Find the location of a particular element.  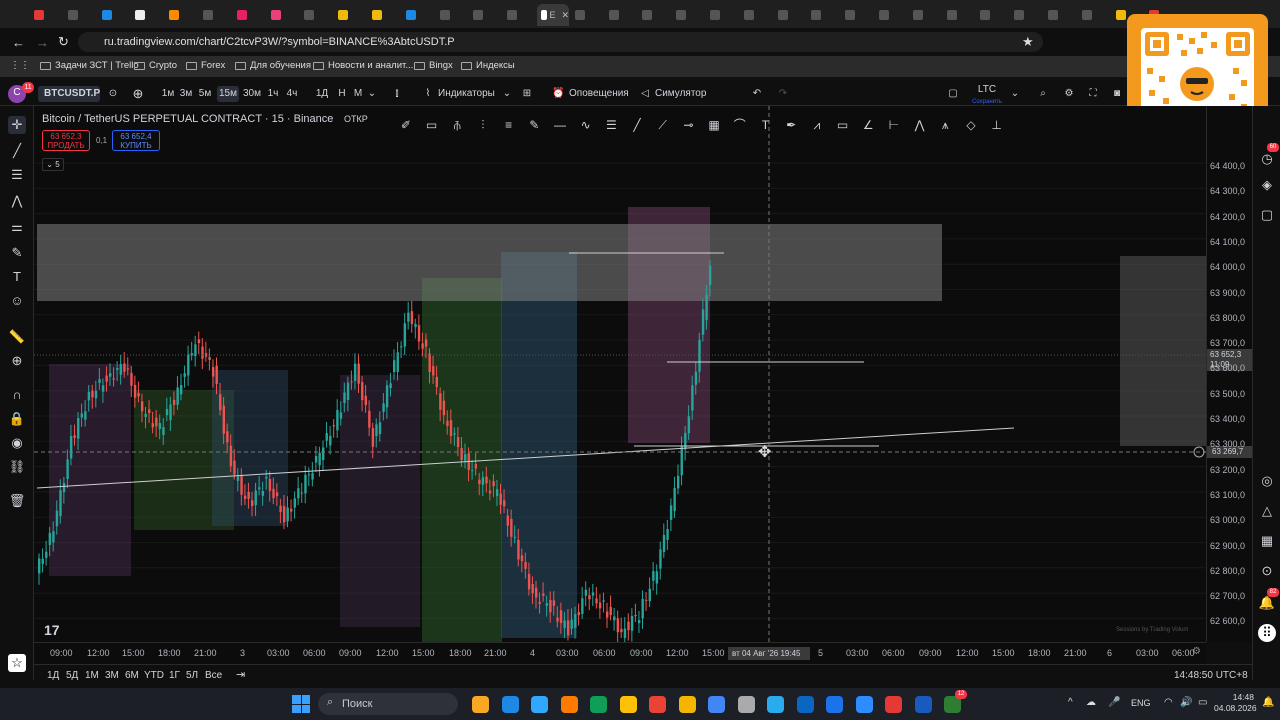

quick-search-icon: ⌕ is located at coordinates (1043, 94).